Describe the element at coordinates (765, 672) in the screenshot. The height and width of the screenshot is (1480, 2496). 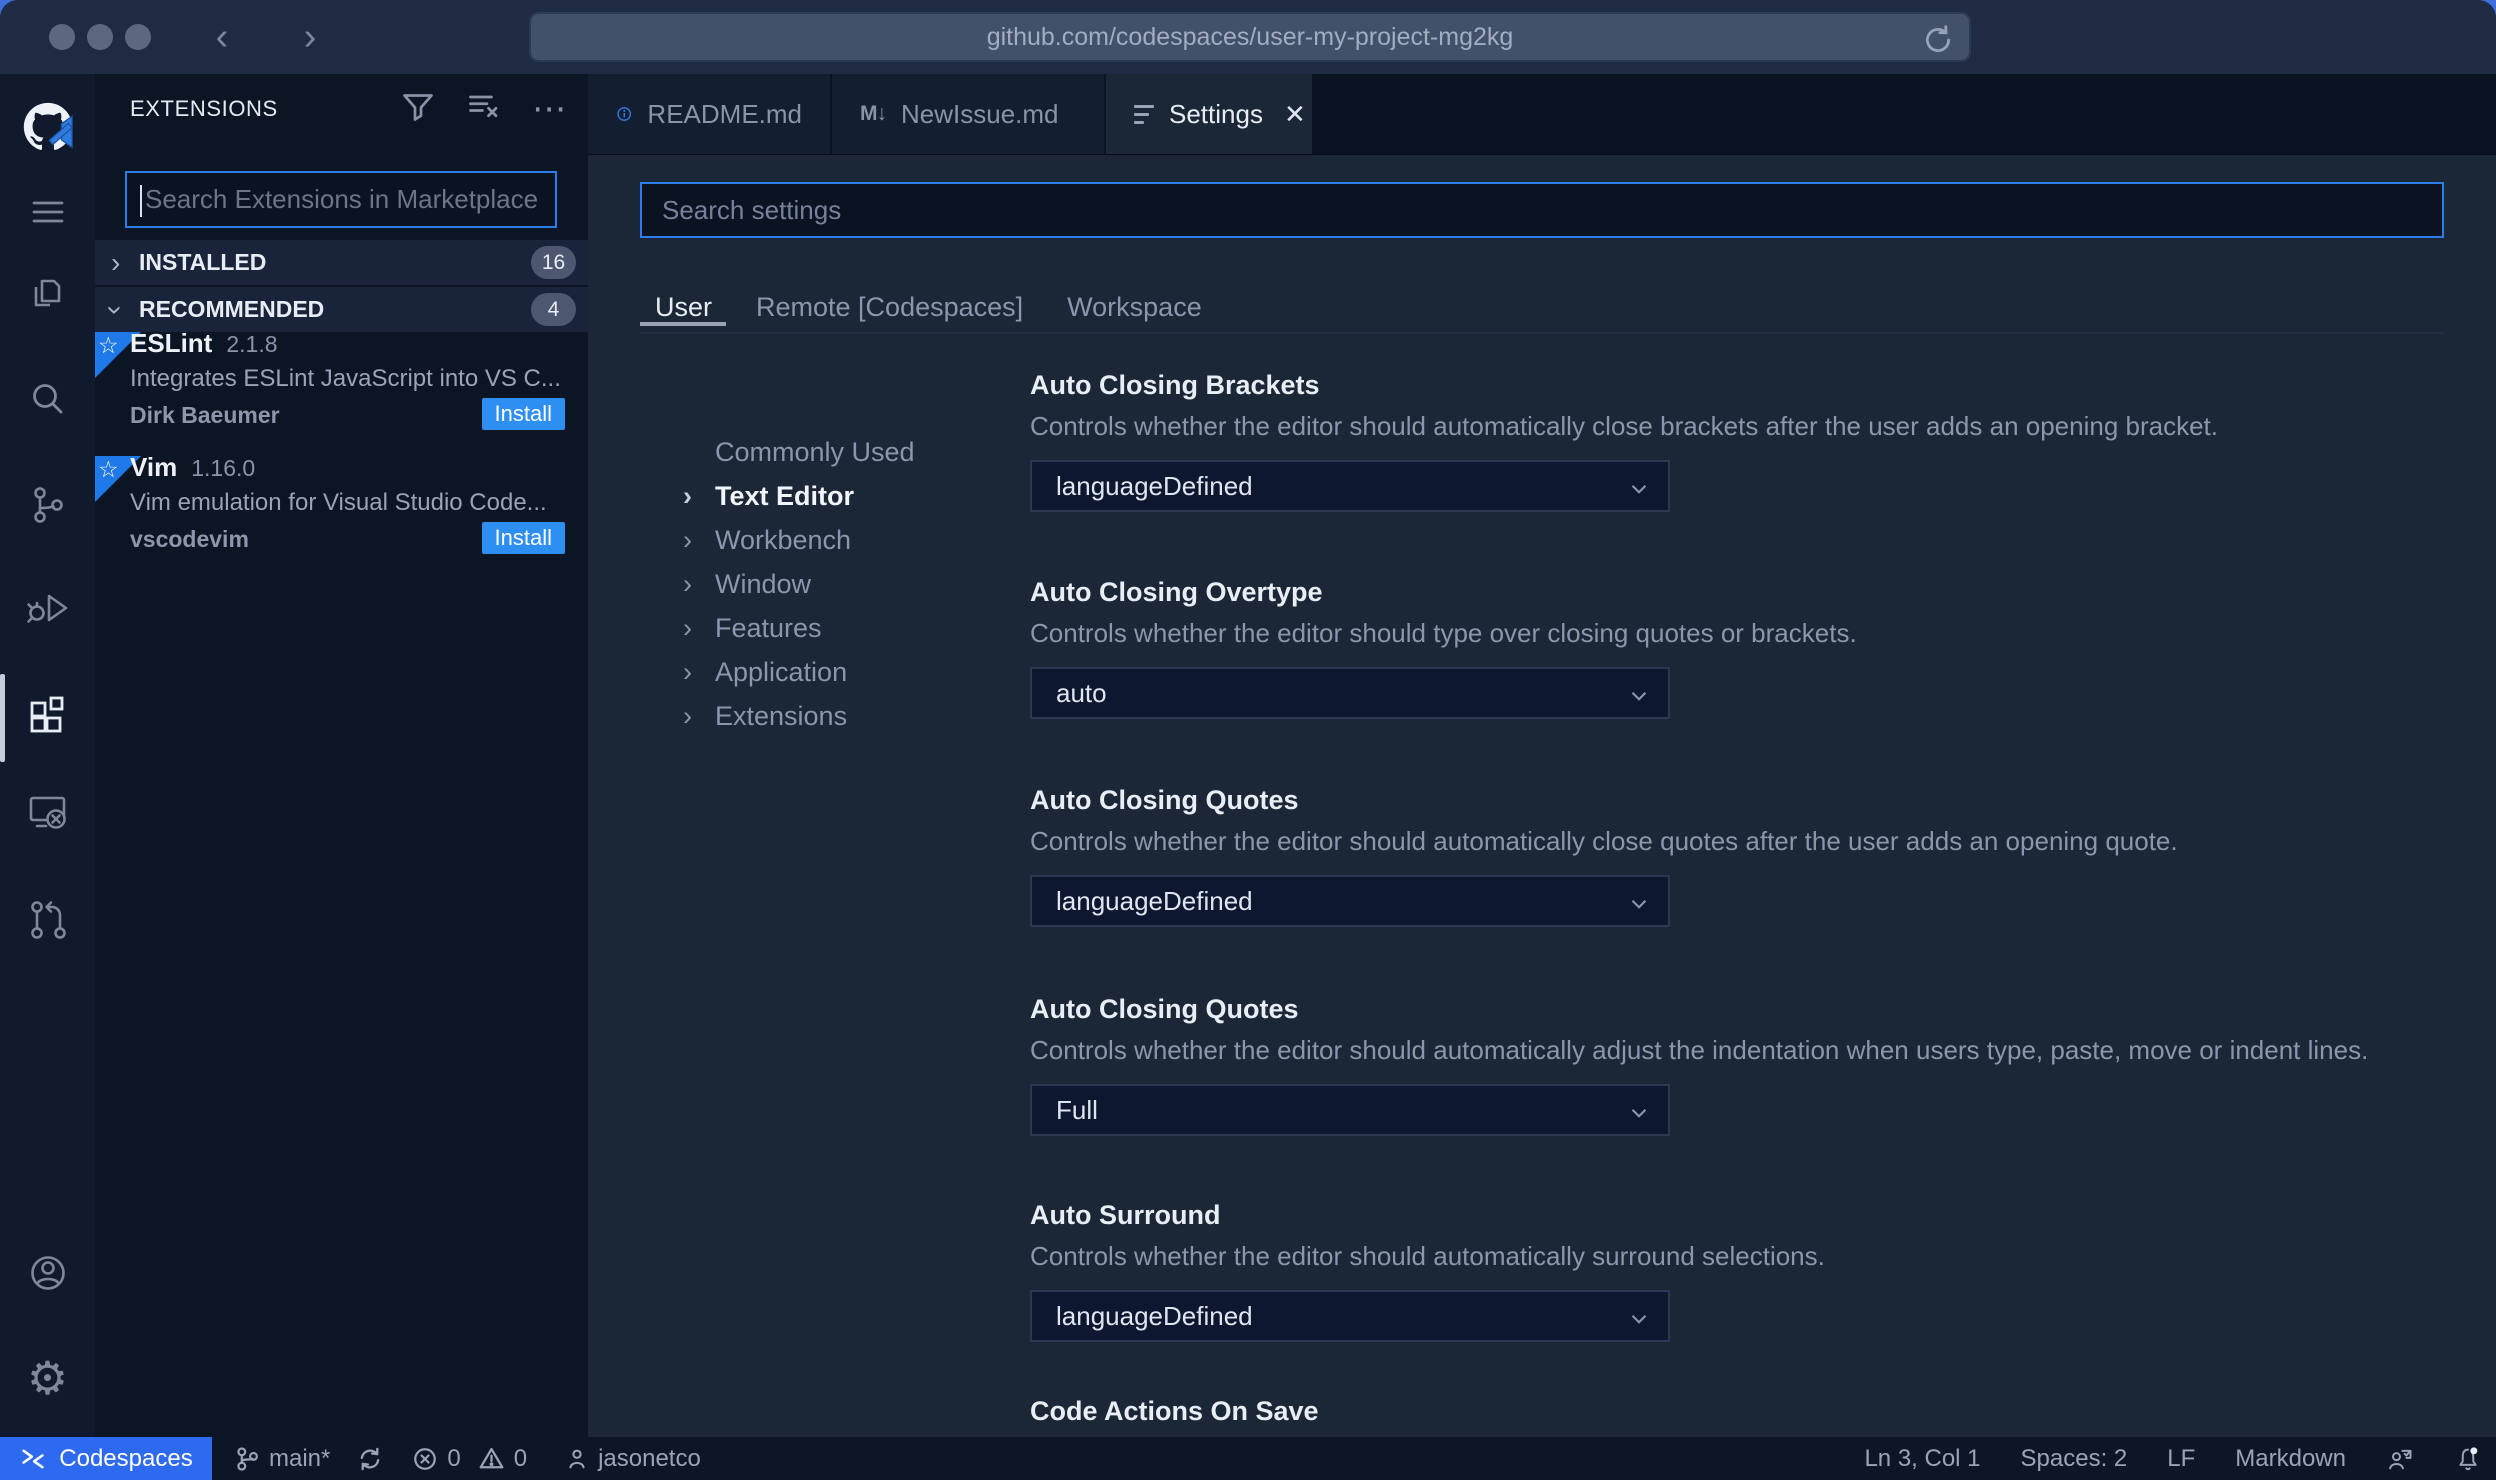
I see `toc-application: › Application` at that location.